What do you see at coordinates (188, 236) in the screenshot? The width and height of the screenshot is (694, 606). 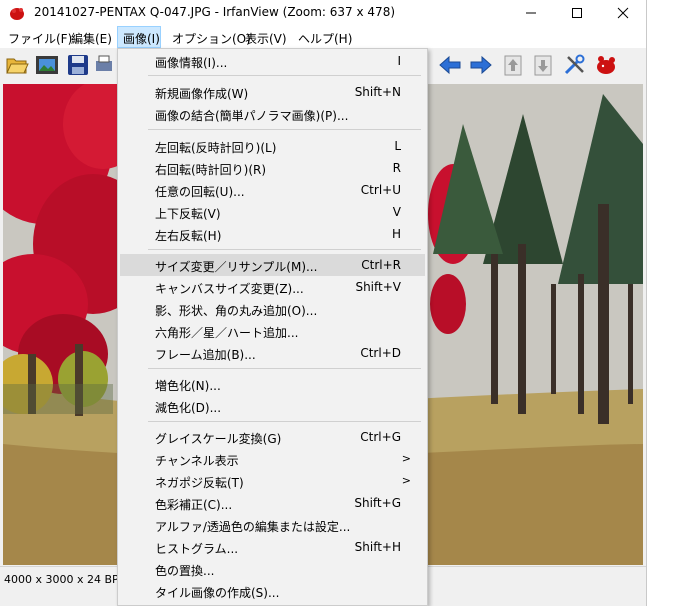 I see `menu-item-label: 左右反転(H)` at bounding box center [188, 236].